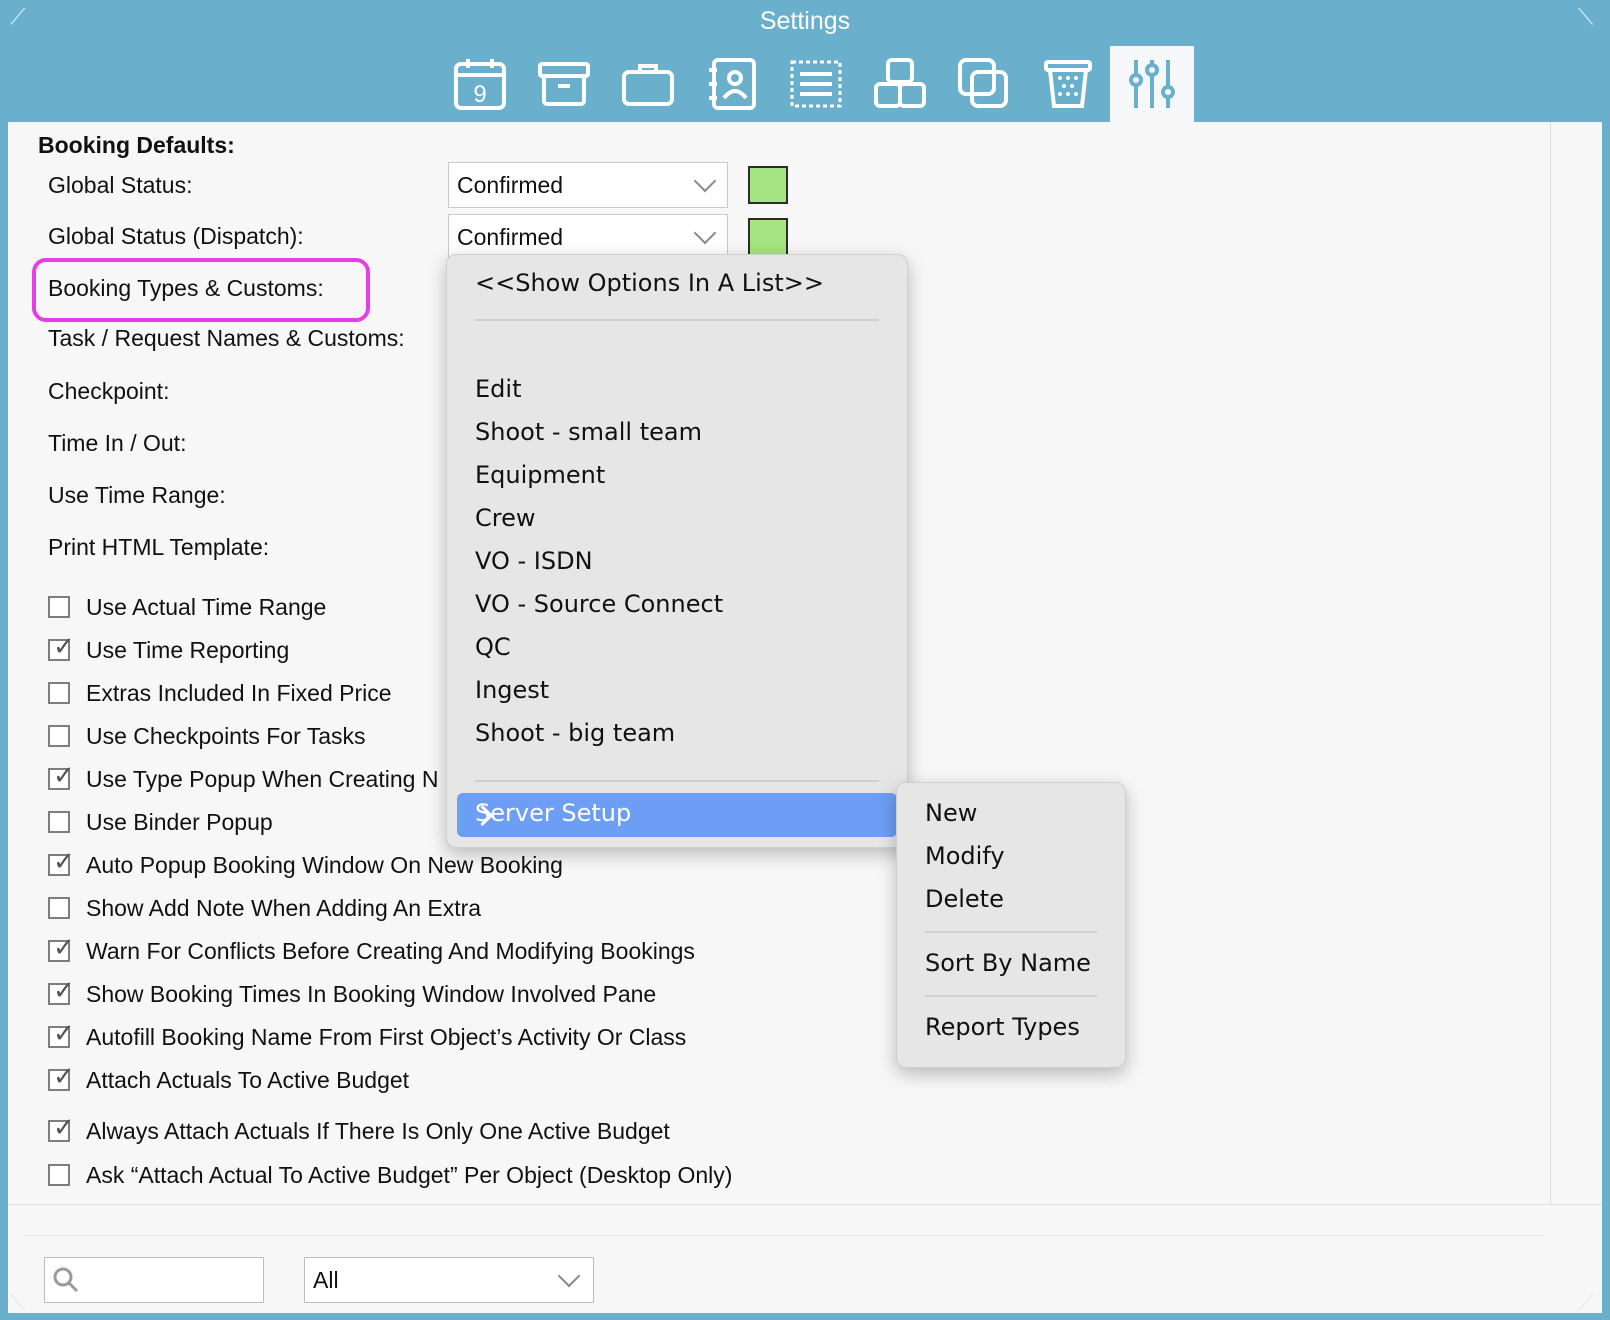  Describe the element at coordinates (449, 1280) in the screenshot. I see `filter-select: All` at that location.